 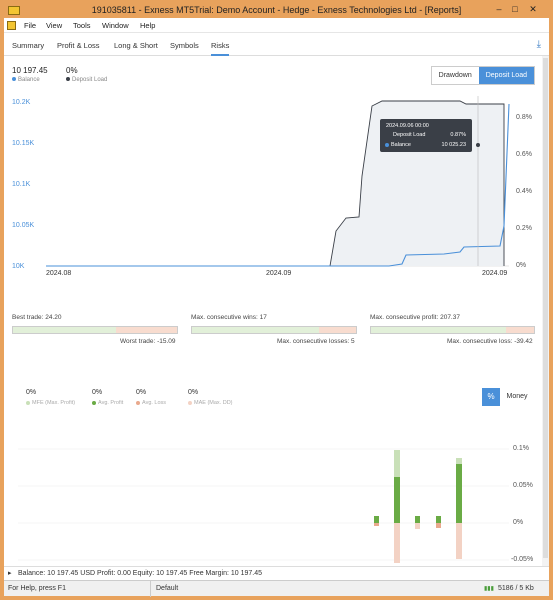 What do you see at coordinates (28, 45) in the screenshot?
I see `tab-summary: Summary` at bounding box center [28, 45].